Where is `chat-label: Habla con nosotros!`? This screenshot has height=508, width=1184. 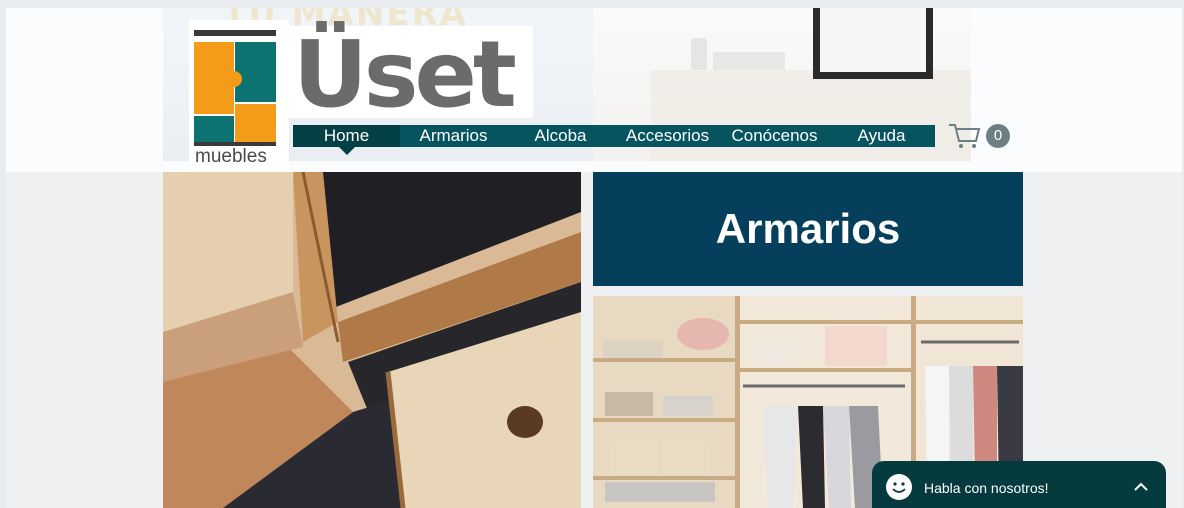 chat-label: Habla con nosotros! is located at coordinates (986, 488).